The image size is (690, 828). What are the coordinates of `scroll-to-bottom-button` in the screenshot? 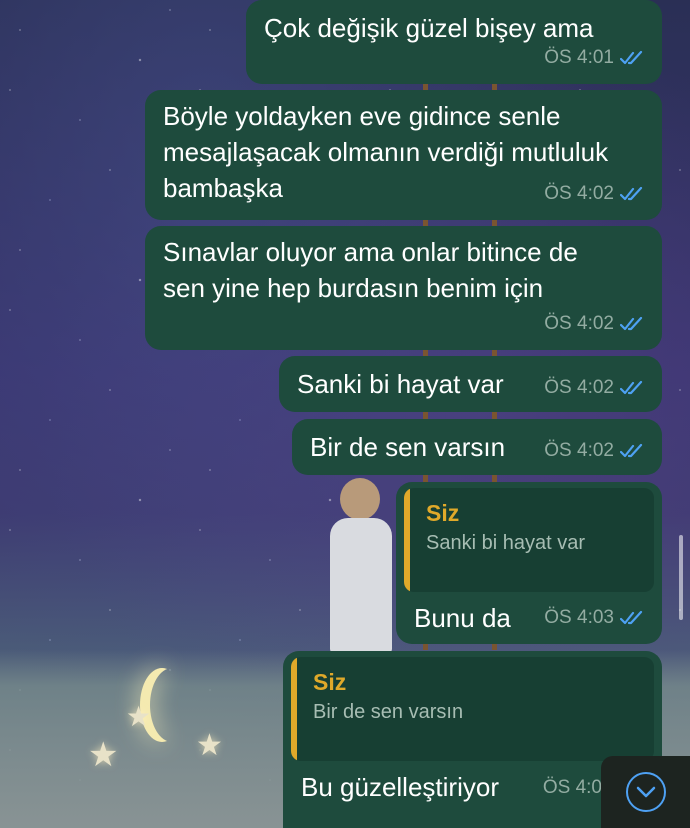 It's located at (645, 792).